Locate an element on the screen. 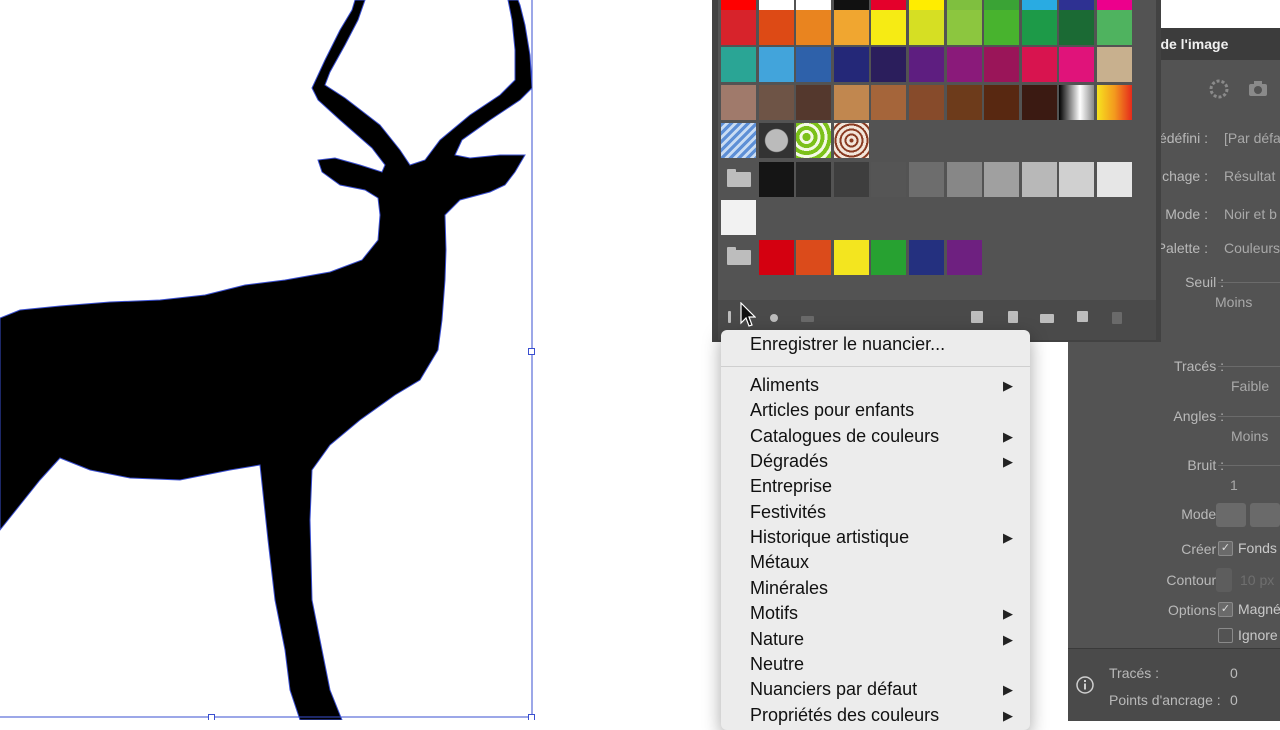  corners-slider is located at coordinates (1249, 416).